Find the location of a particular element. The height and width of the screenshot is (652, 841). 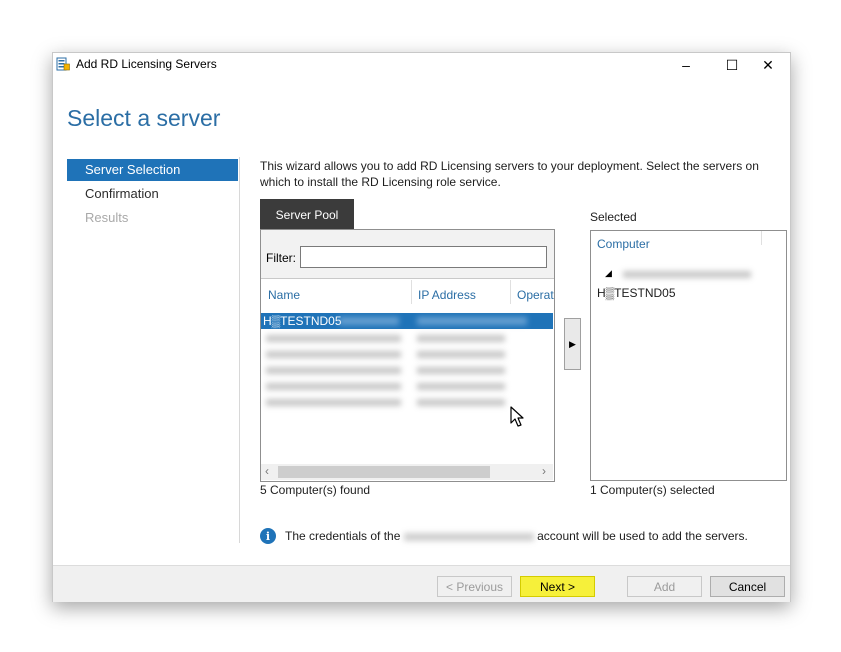

column-header-computer: Computer is located at coordinates (623, 244).